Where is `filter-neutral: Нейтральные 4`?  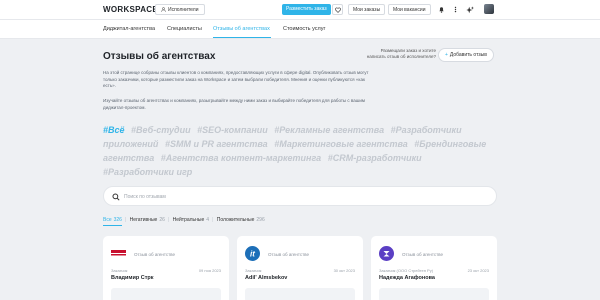
filter-neutral: Нейтральные 4 is located at coordinates (191, 221).